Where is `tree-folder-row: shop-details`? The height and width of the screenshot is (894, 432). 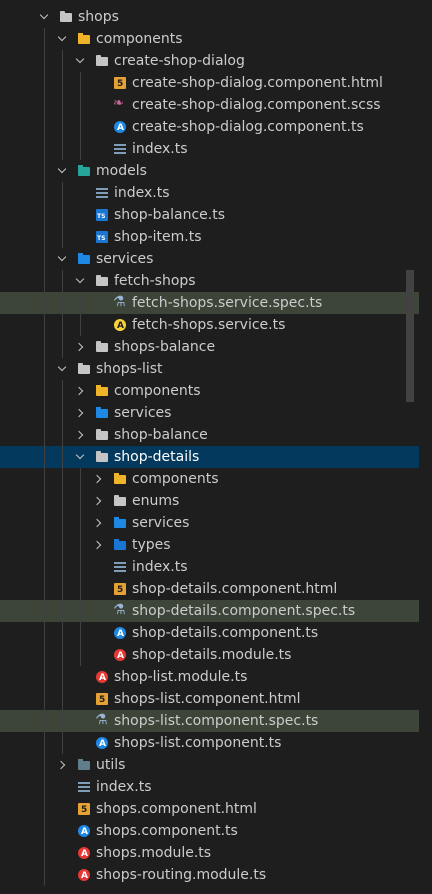 tree-folder-row: shop-details is located at coordinates (209, 457).